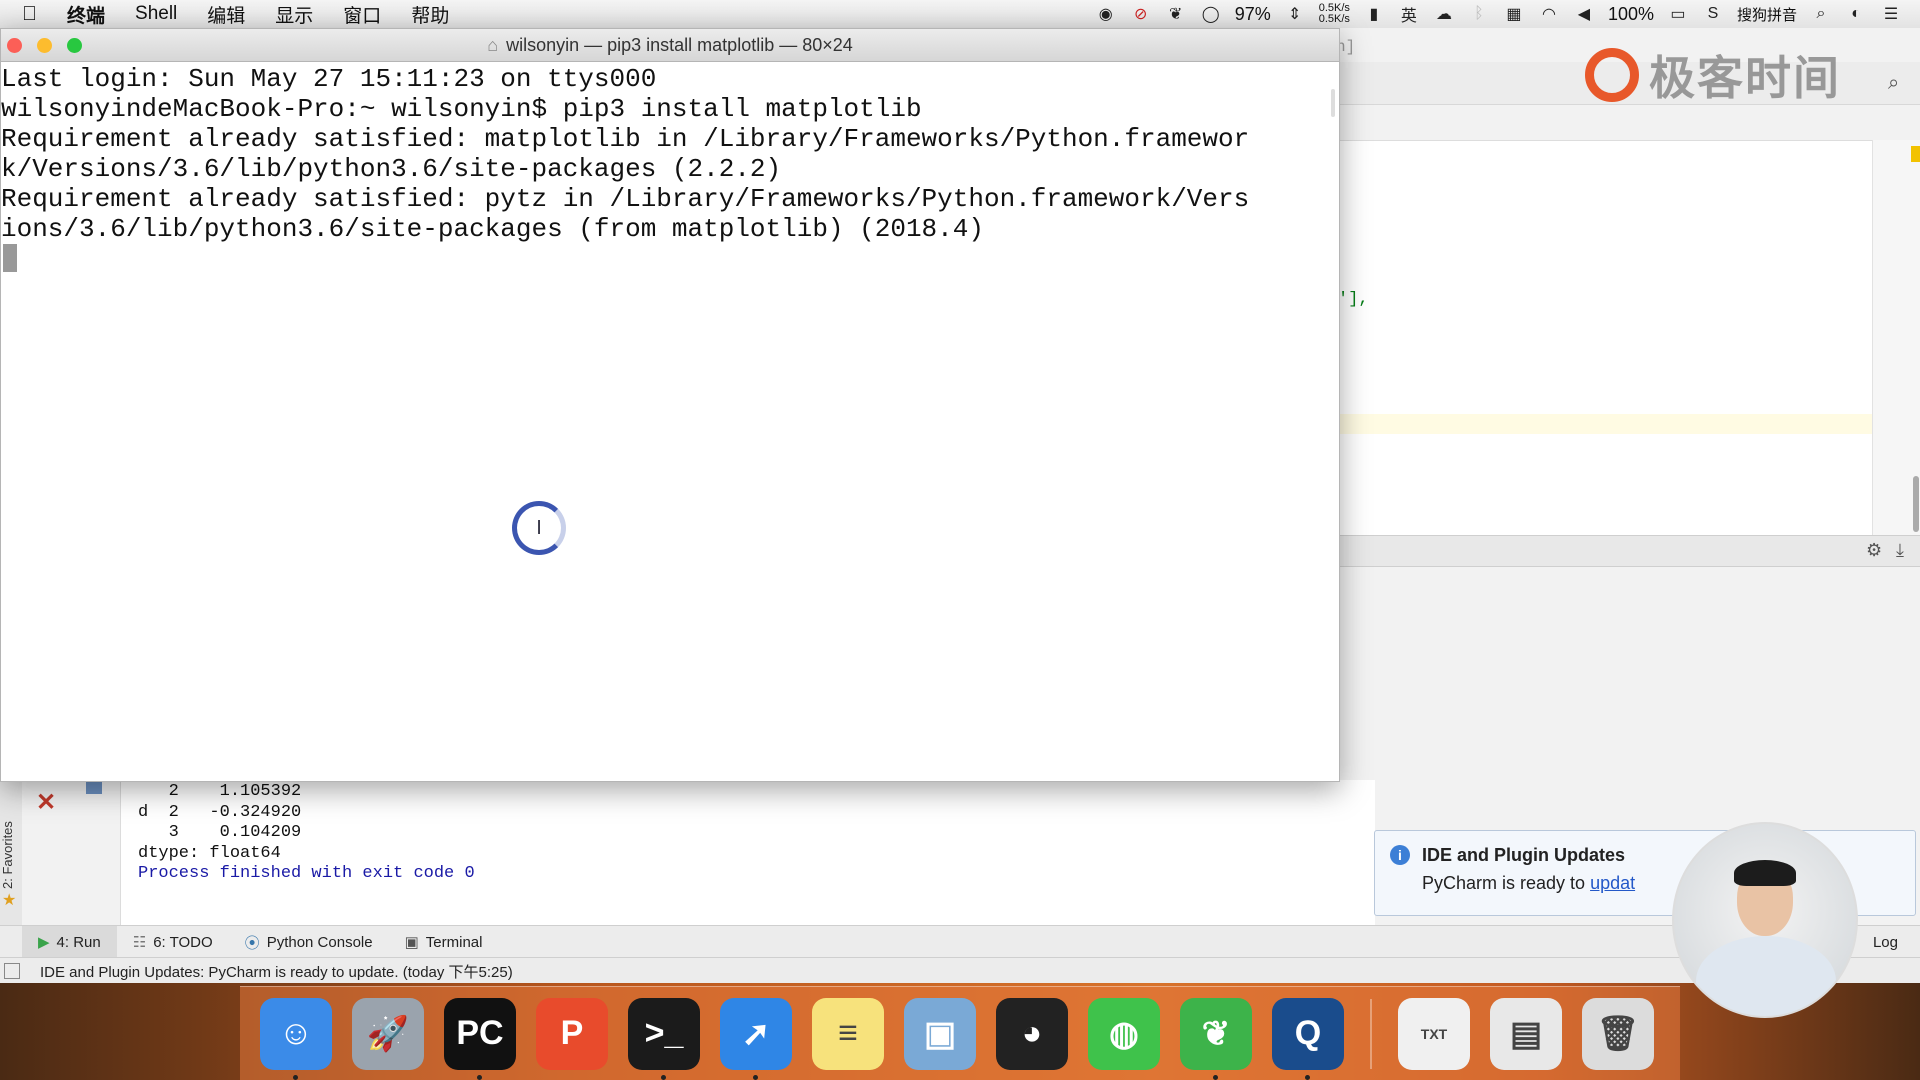 This screenshot has width=1920, height=1080. What do you see at coordinates (1874, 550) in the screenshot?
I see `gear-icon: ⚙` at bounding box center [1874, 550].